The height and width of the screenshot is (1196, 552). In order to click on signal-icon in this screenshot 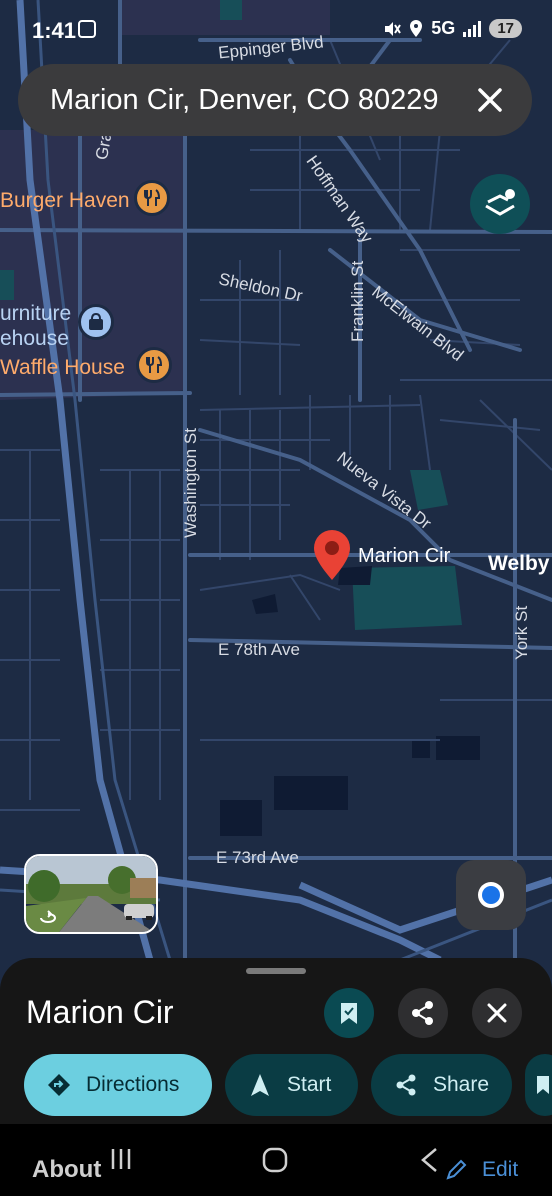, I will do `click(472, 28)`.